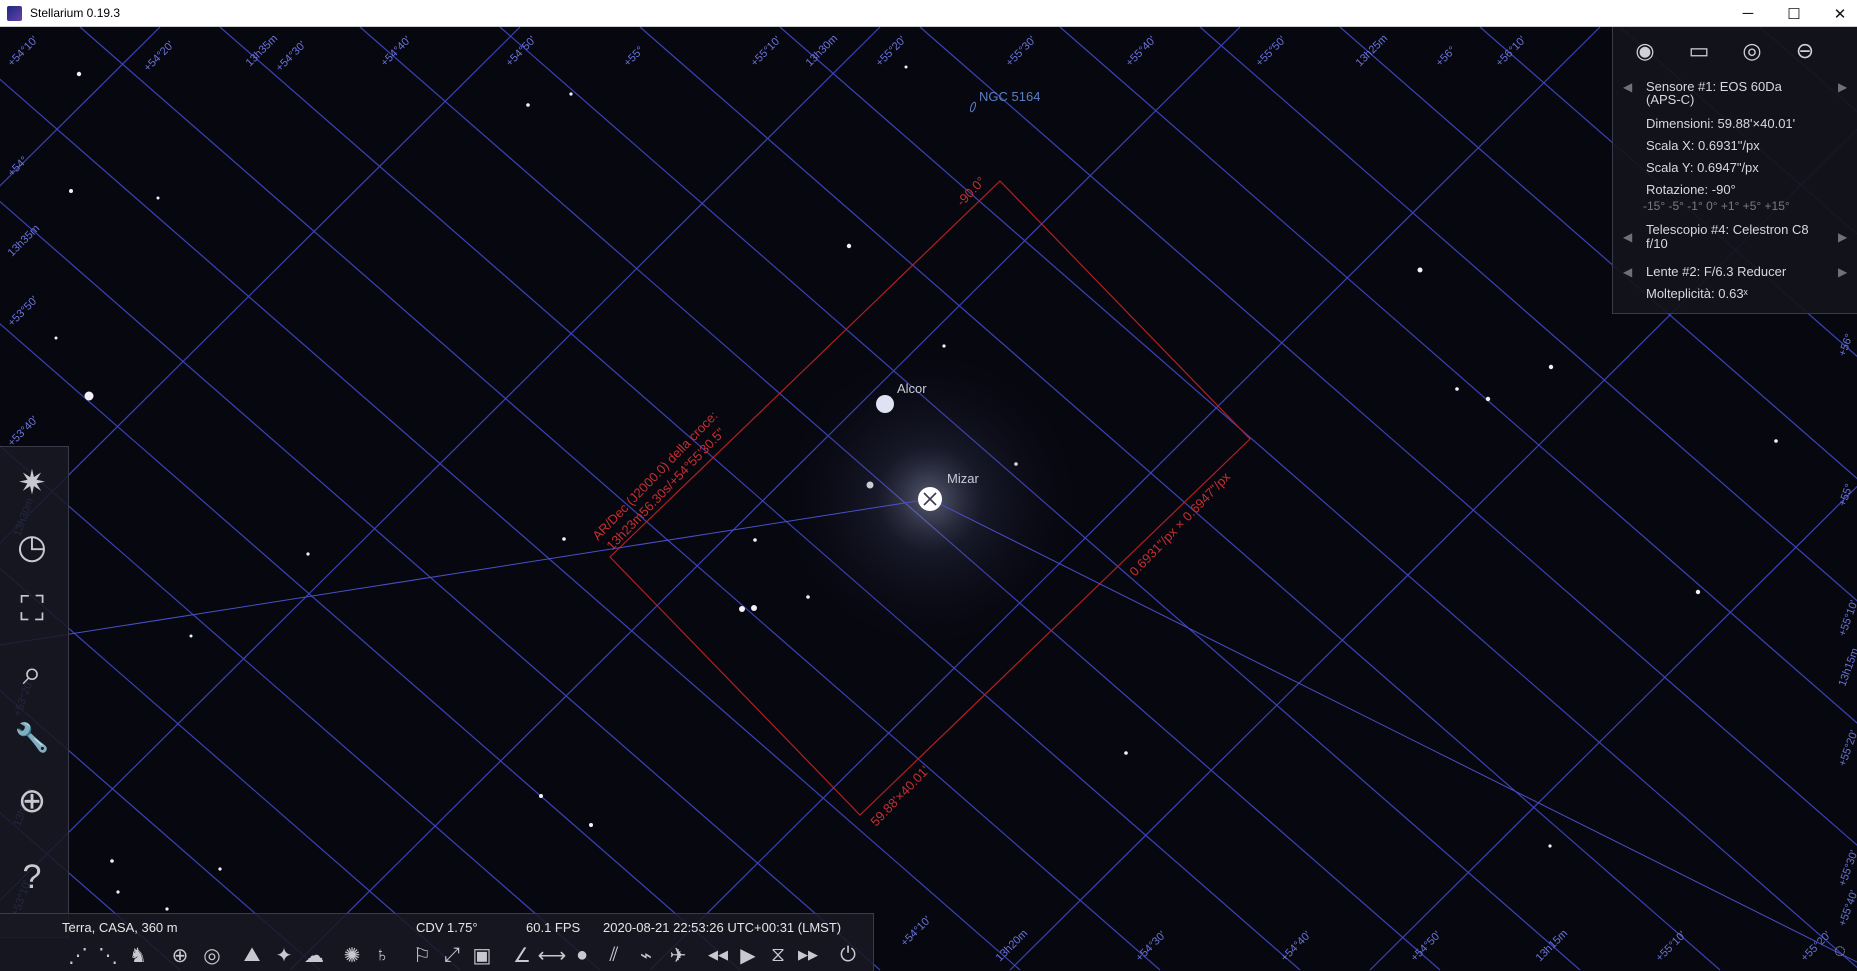 This screenshot has width=1857, height=971. I want to click on satellites-icon: ⌁, so click(646, 955).